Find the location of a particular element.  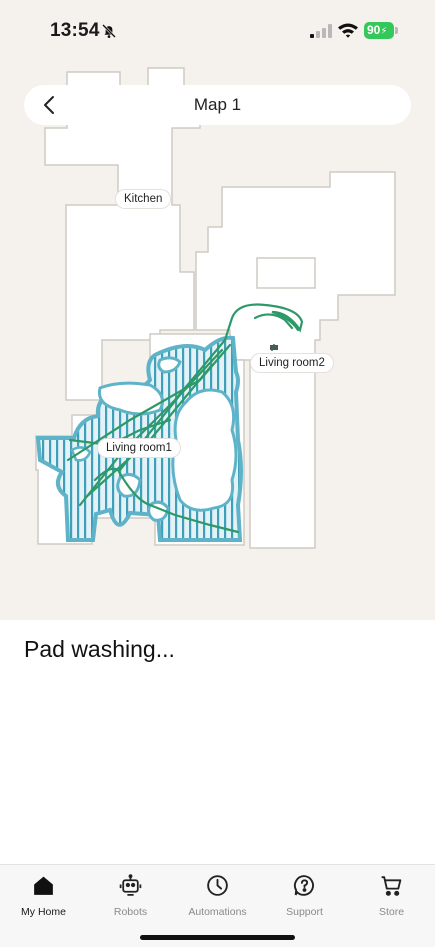

room-label-kitchen: Kitchen is located at coordinates (143, 199).